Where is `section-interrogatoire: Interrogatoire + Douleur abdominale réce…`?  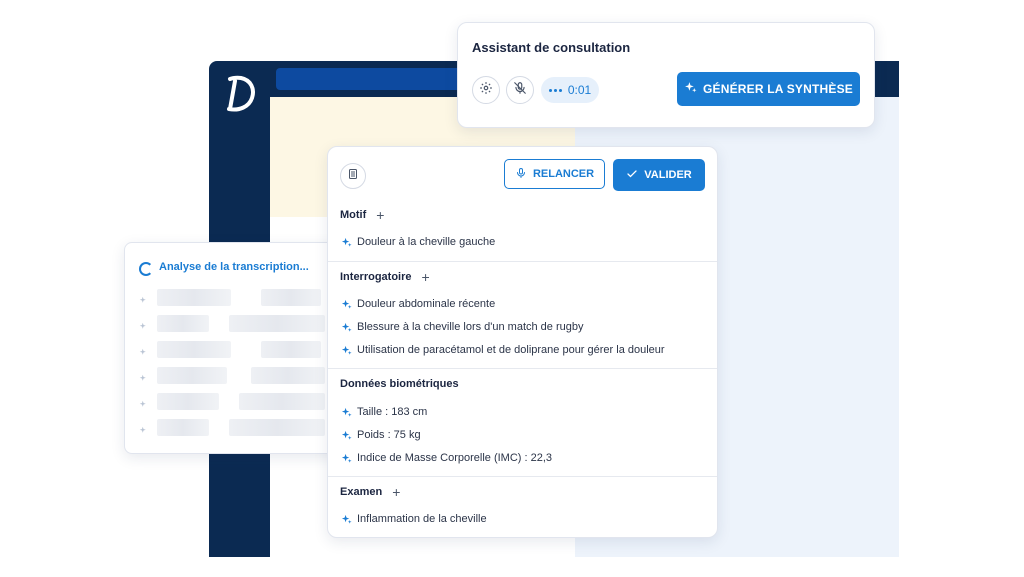
section-interrogatoire: Interrogatoire + Douleur abdominale réce… is located at coordinates (522, 315).